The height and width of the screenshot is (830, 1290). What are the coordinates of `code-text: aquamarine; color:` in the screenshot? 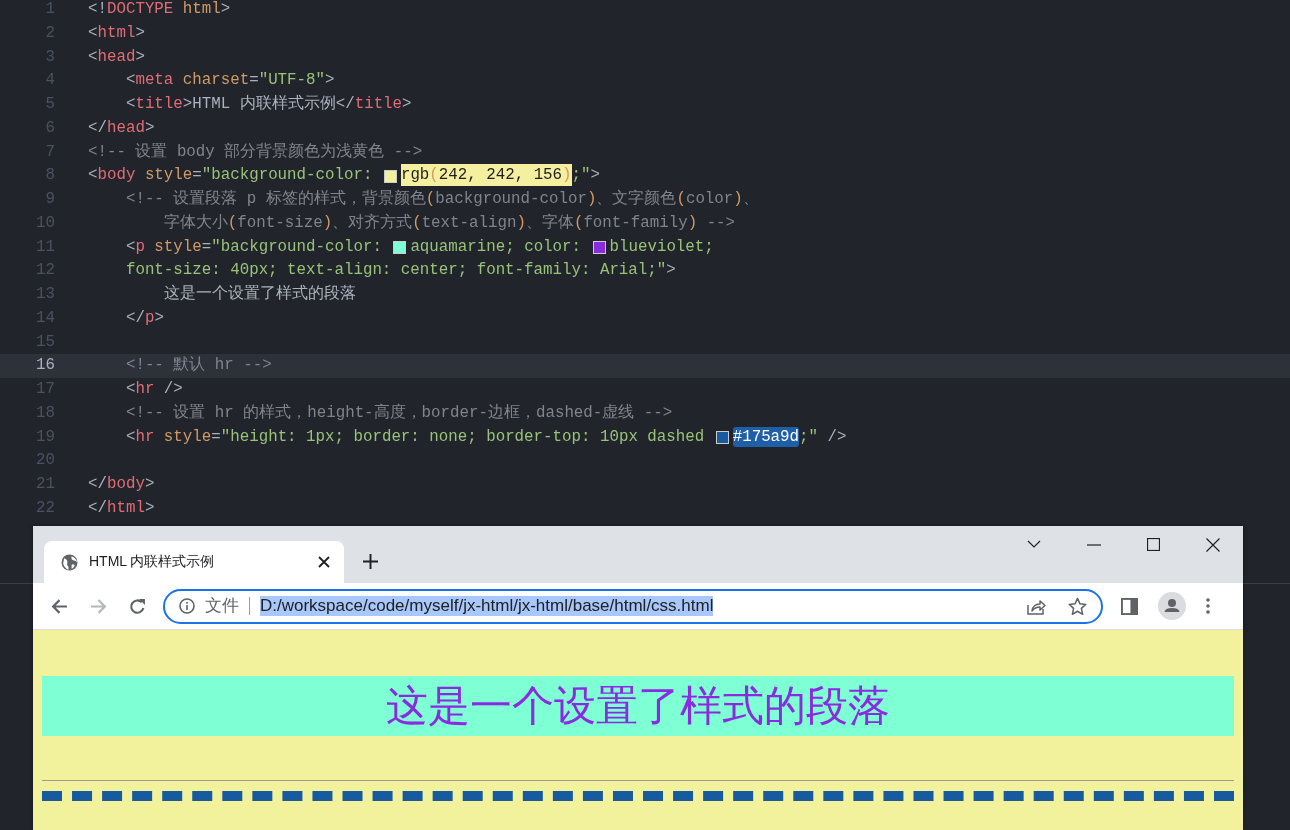 It's located at (496, 247).